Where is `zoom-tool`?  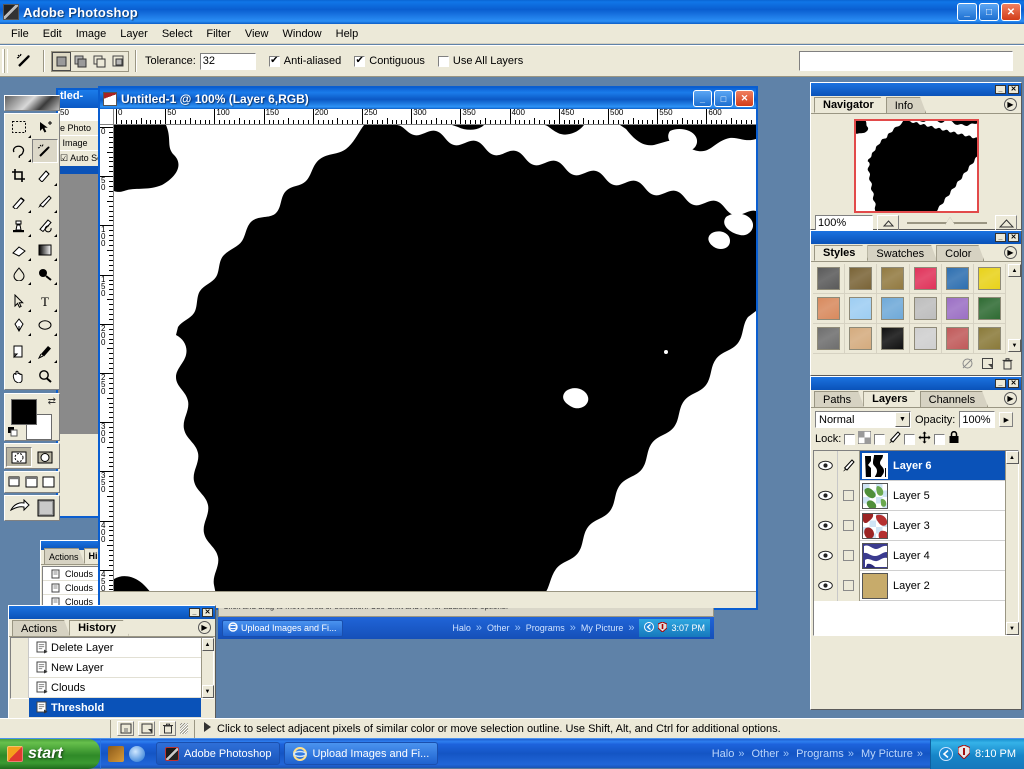
zoom-tool is located at coordinates (45, 376).